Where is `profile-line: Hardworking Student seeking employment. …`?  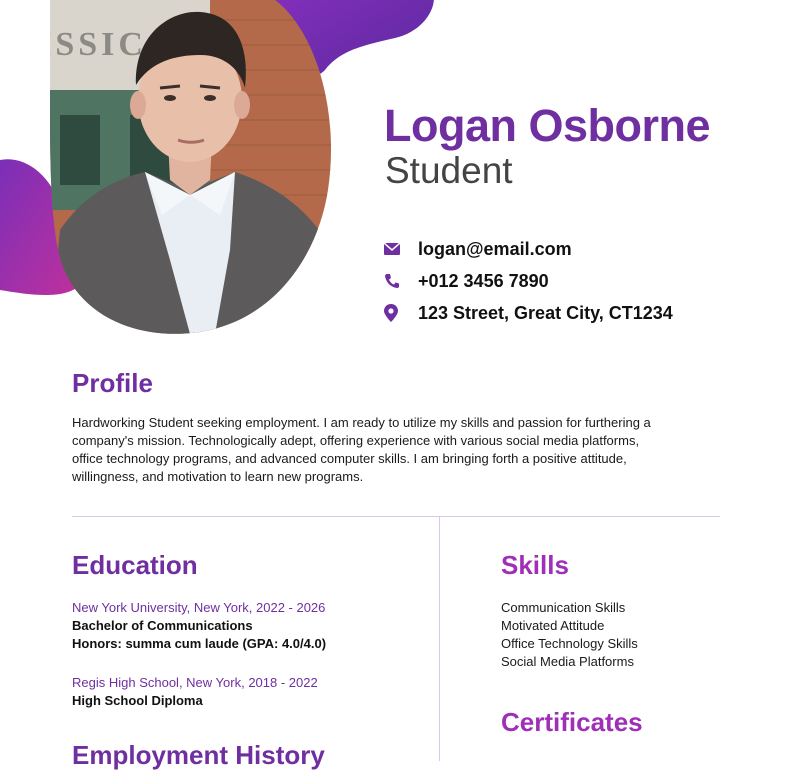
profile-line: Hardworking Student seeking employment. … is located at coordinates (361, 422).